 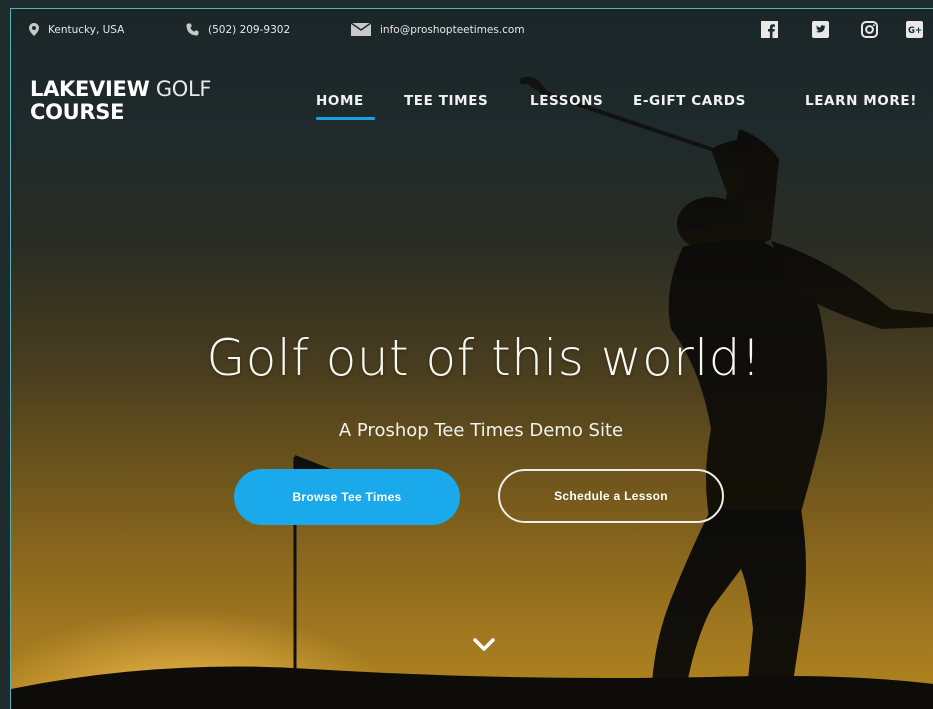 What do you see at coordinates (77, 112) in the screenshot?
I see `logo-line2: COURSE` at bounding box center [77, 112].